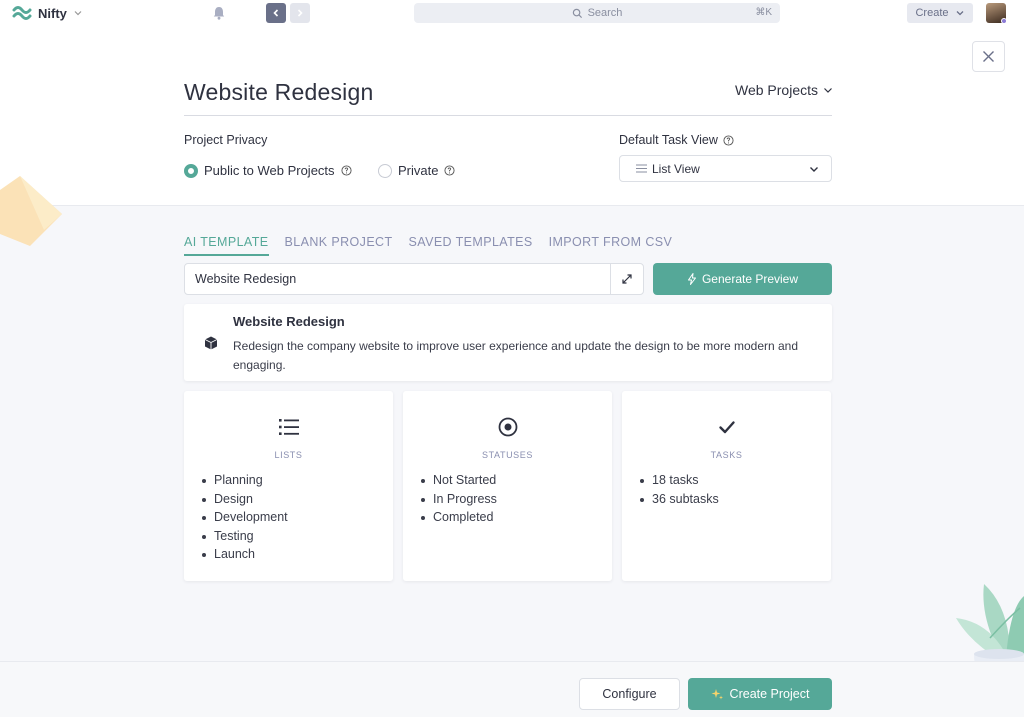  Describe the element at coordinates (679, 499) in the screenshot. I see `list-item: 36 subtasks` at that location.